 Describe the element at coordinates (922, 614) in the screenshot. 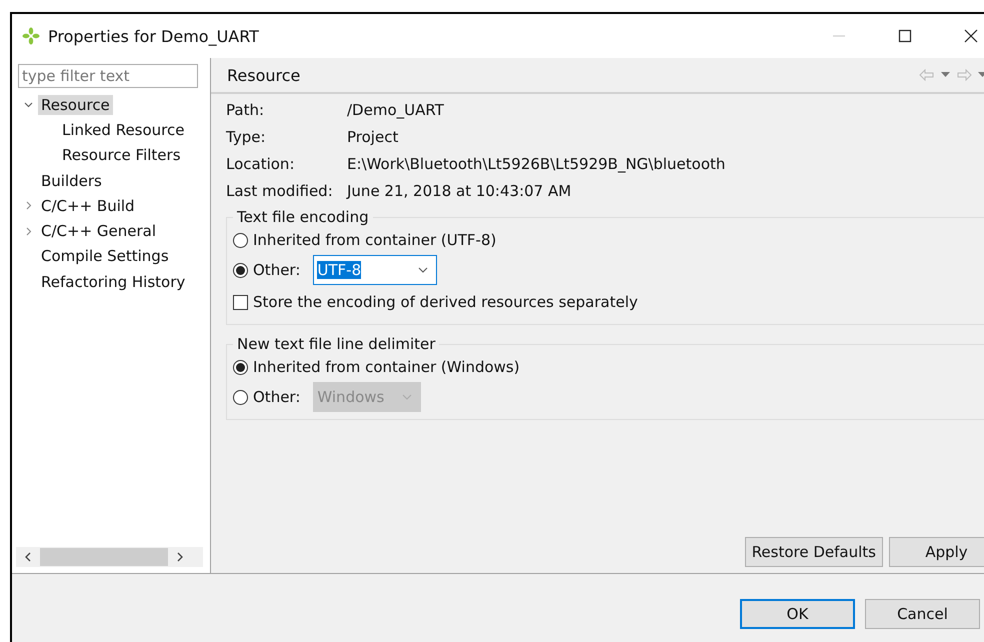

I see `dialog-button: Cancel` at that location.